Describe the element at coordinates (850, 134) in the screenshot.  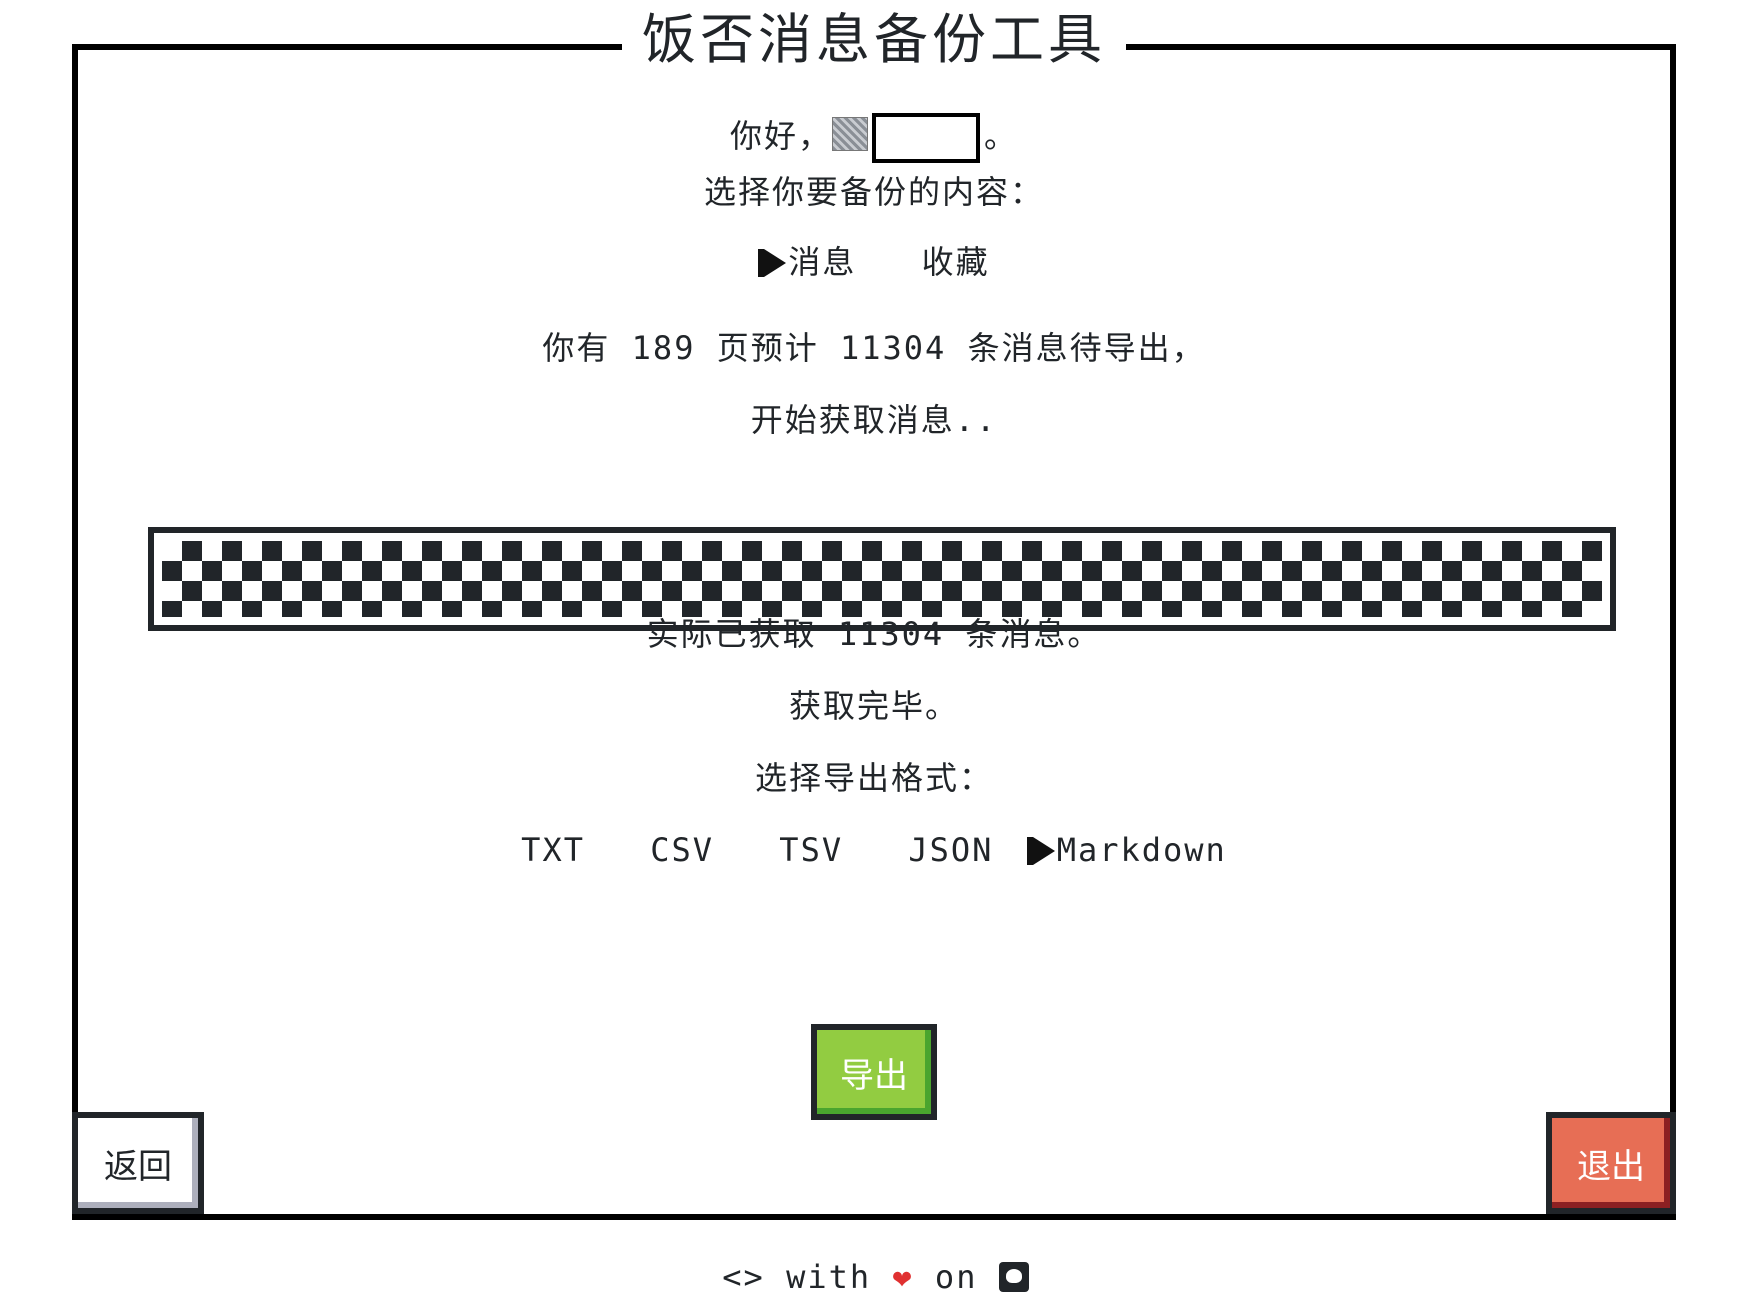
I see `avatar` at that location.